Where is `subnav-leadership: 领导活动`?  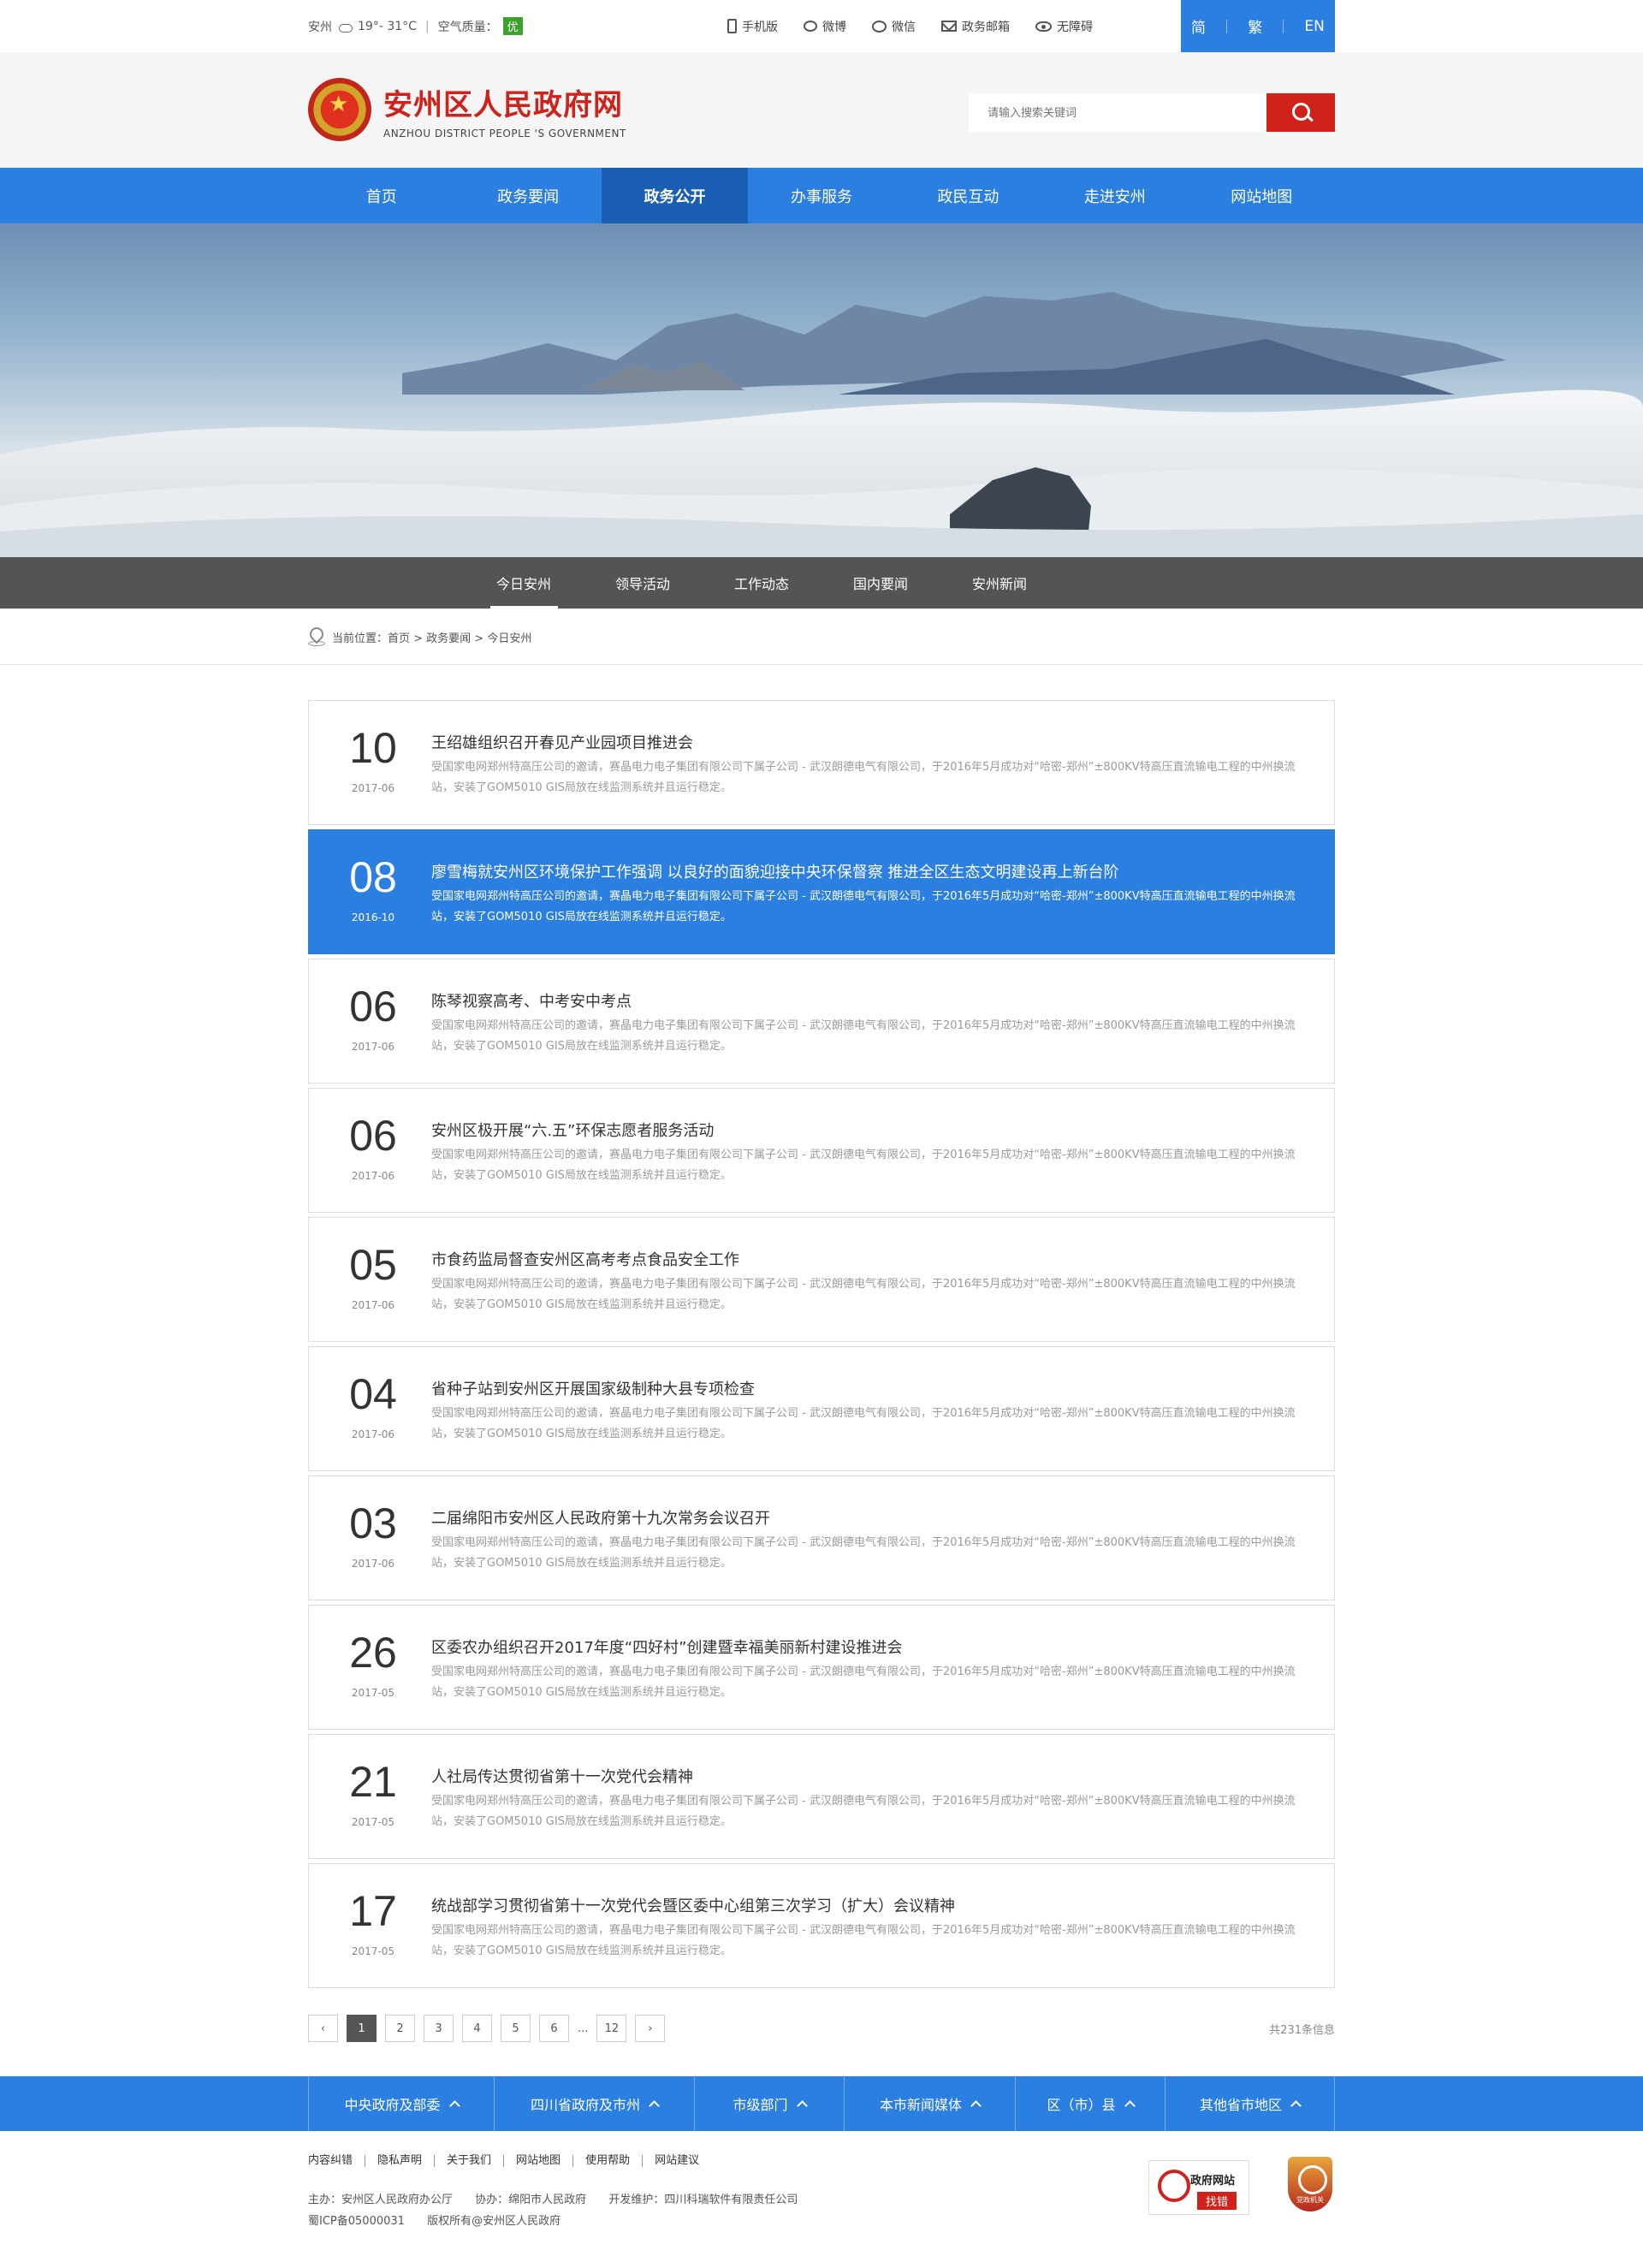
subnav-leadership: 领导活动 is located at coordinates (643, 583).